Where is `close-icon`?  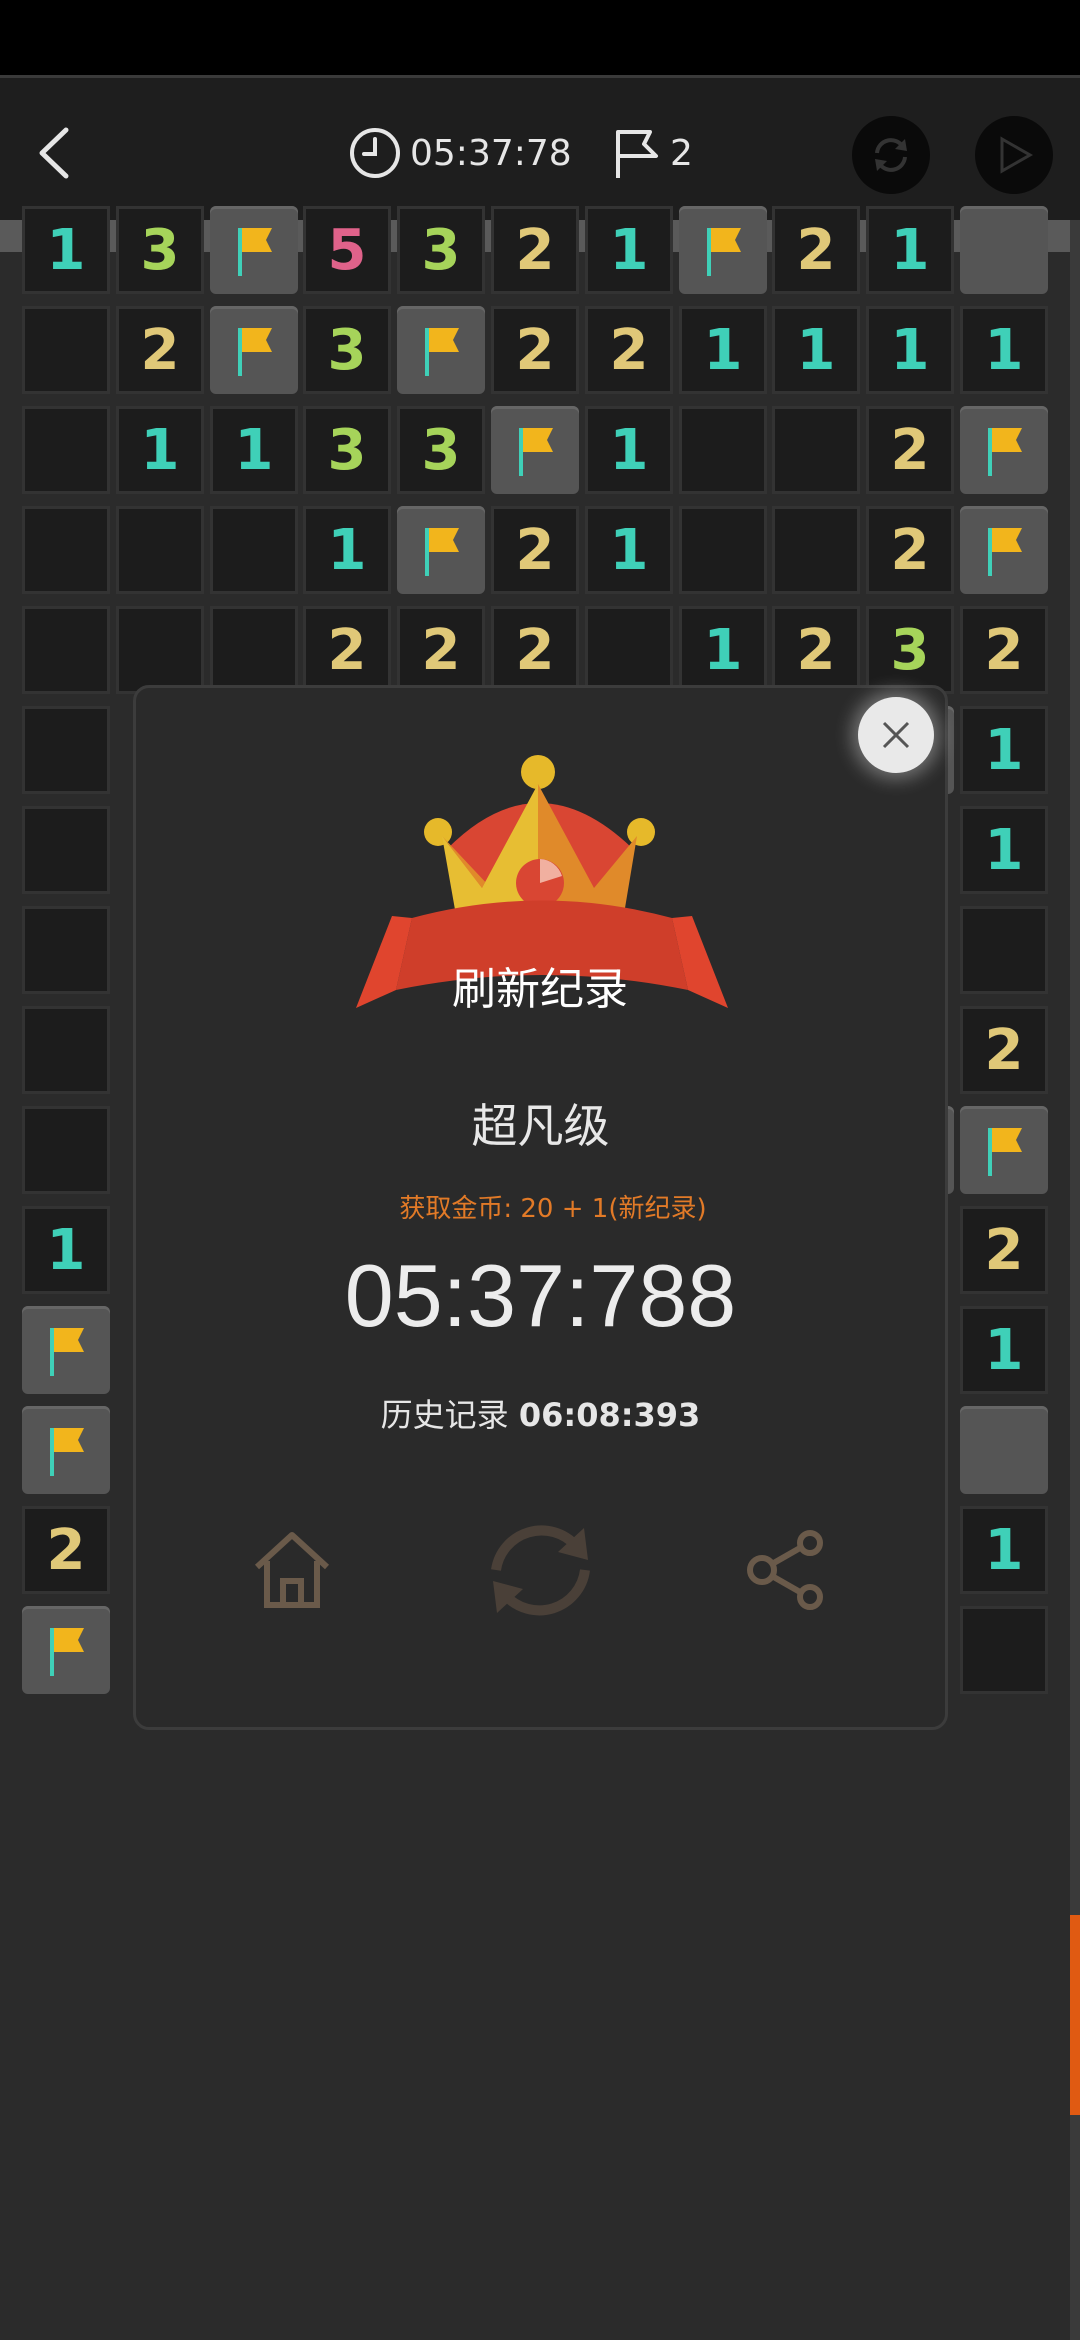
close-icon is located at coordinates (896, 735).